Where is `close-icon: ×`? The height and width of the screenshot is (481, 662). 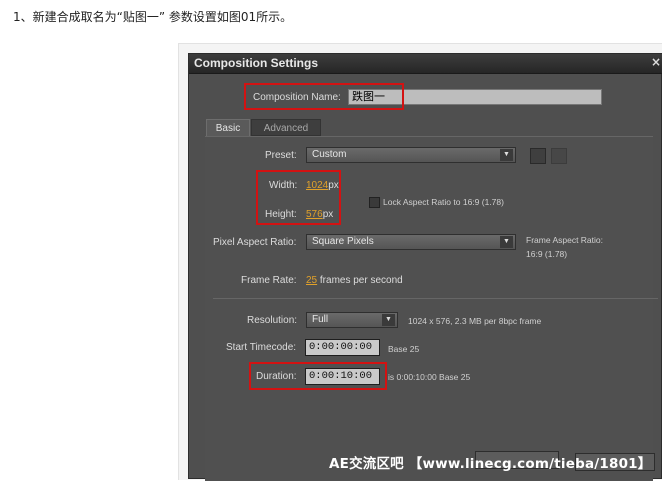 close-icon: × is located at coordinates (656, 62).